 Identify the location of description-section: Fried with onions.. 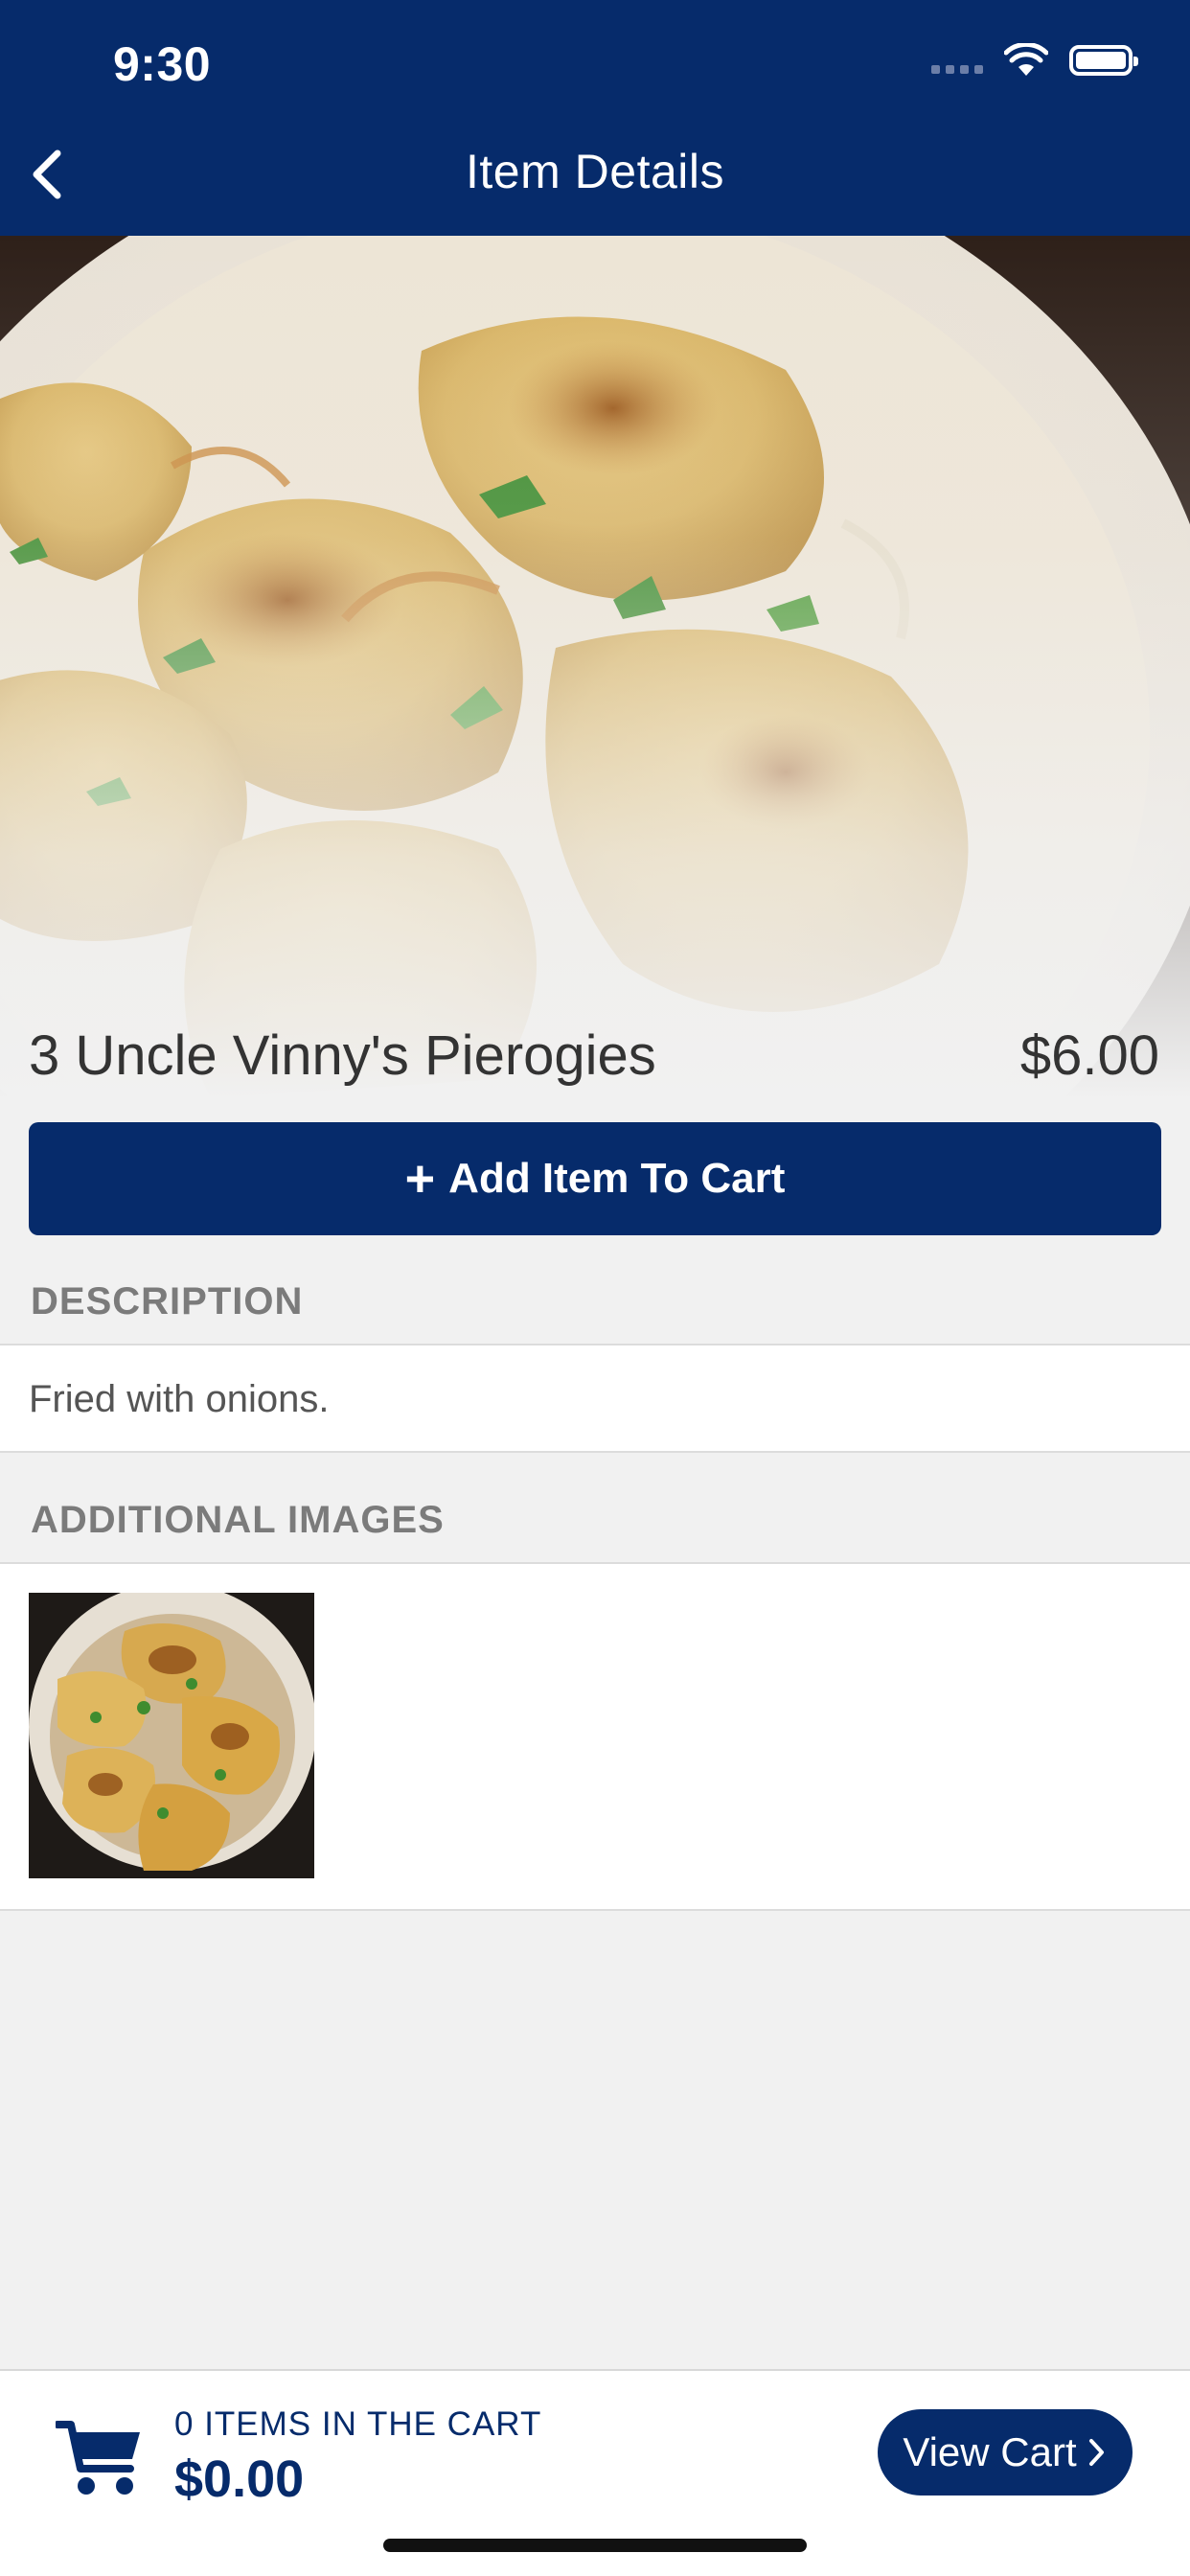
(595, 1398).